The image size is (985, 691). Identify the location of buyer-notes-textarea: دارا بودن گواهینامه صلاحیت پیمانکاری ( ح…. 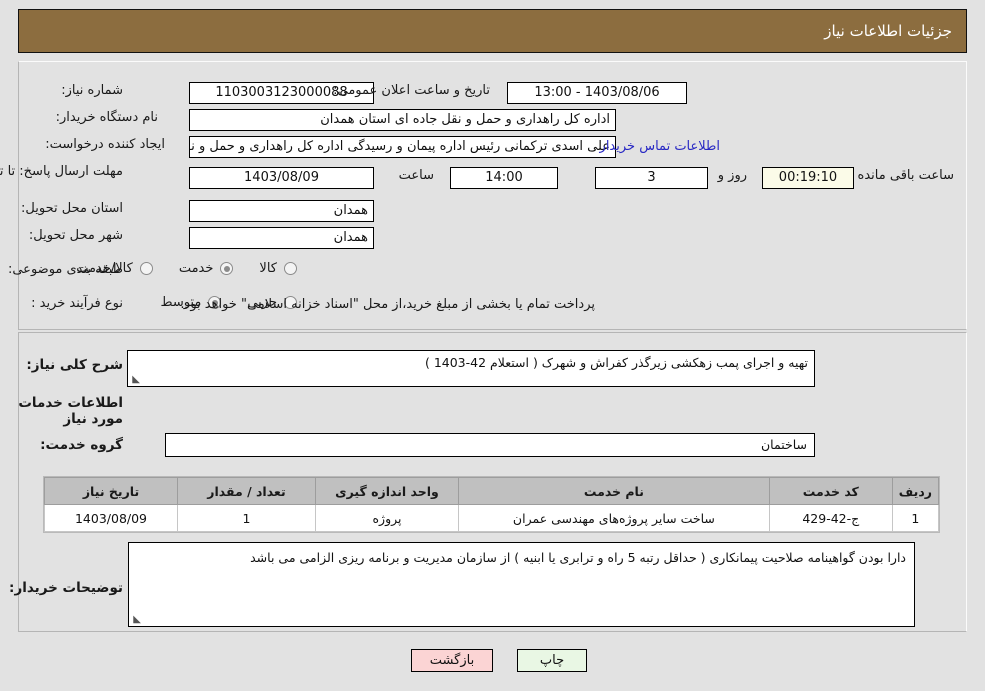
(521, 584).